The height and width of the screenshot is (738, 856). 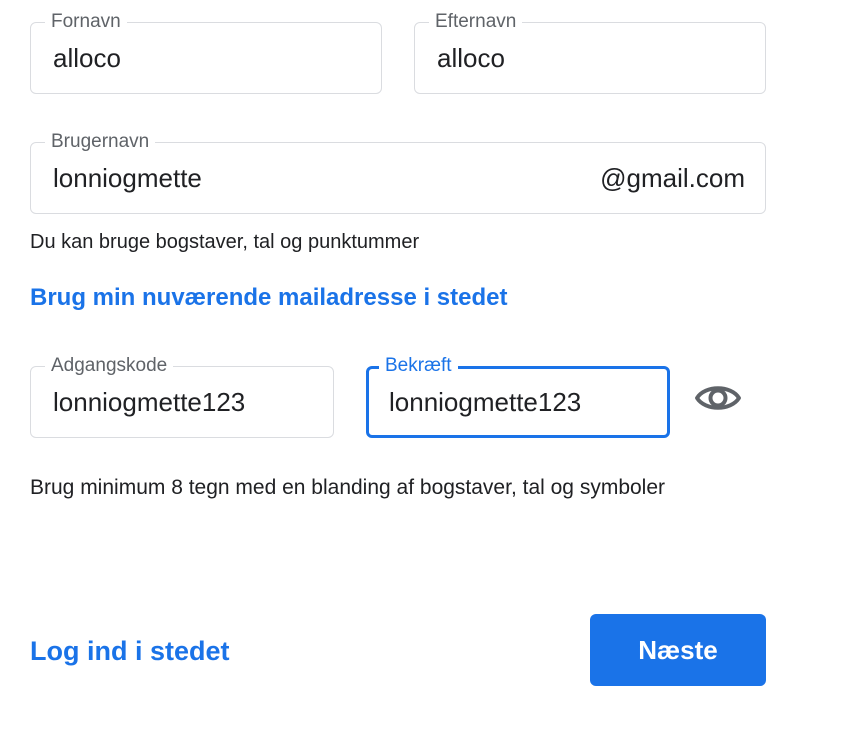 What do you see at coordinates (418, 366) in the screenshot?
I see `confirm-password-label: Bekræft` at bounding box center [418, 366].